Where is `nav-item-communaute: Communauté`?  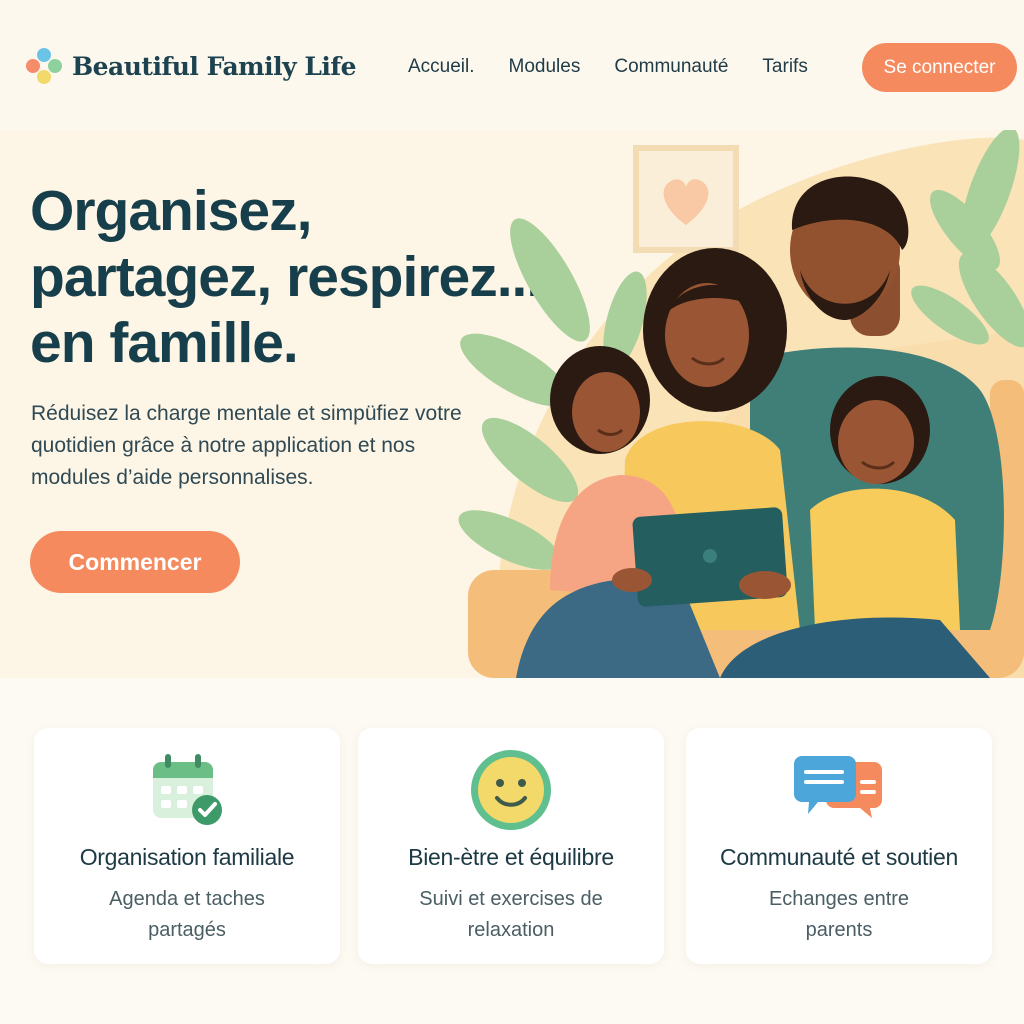
nav-item-communaute: Communauté is located at coordinates (671, 67).